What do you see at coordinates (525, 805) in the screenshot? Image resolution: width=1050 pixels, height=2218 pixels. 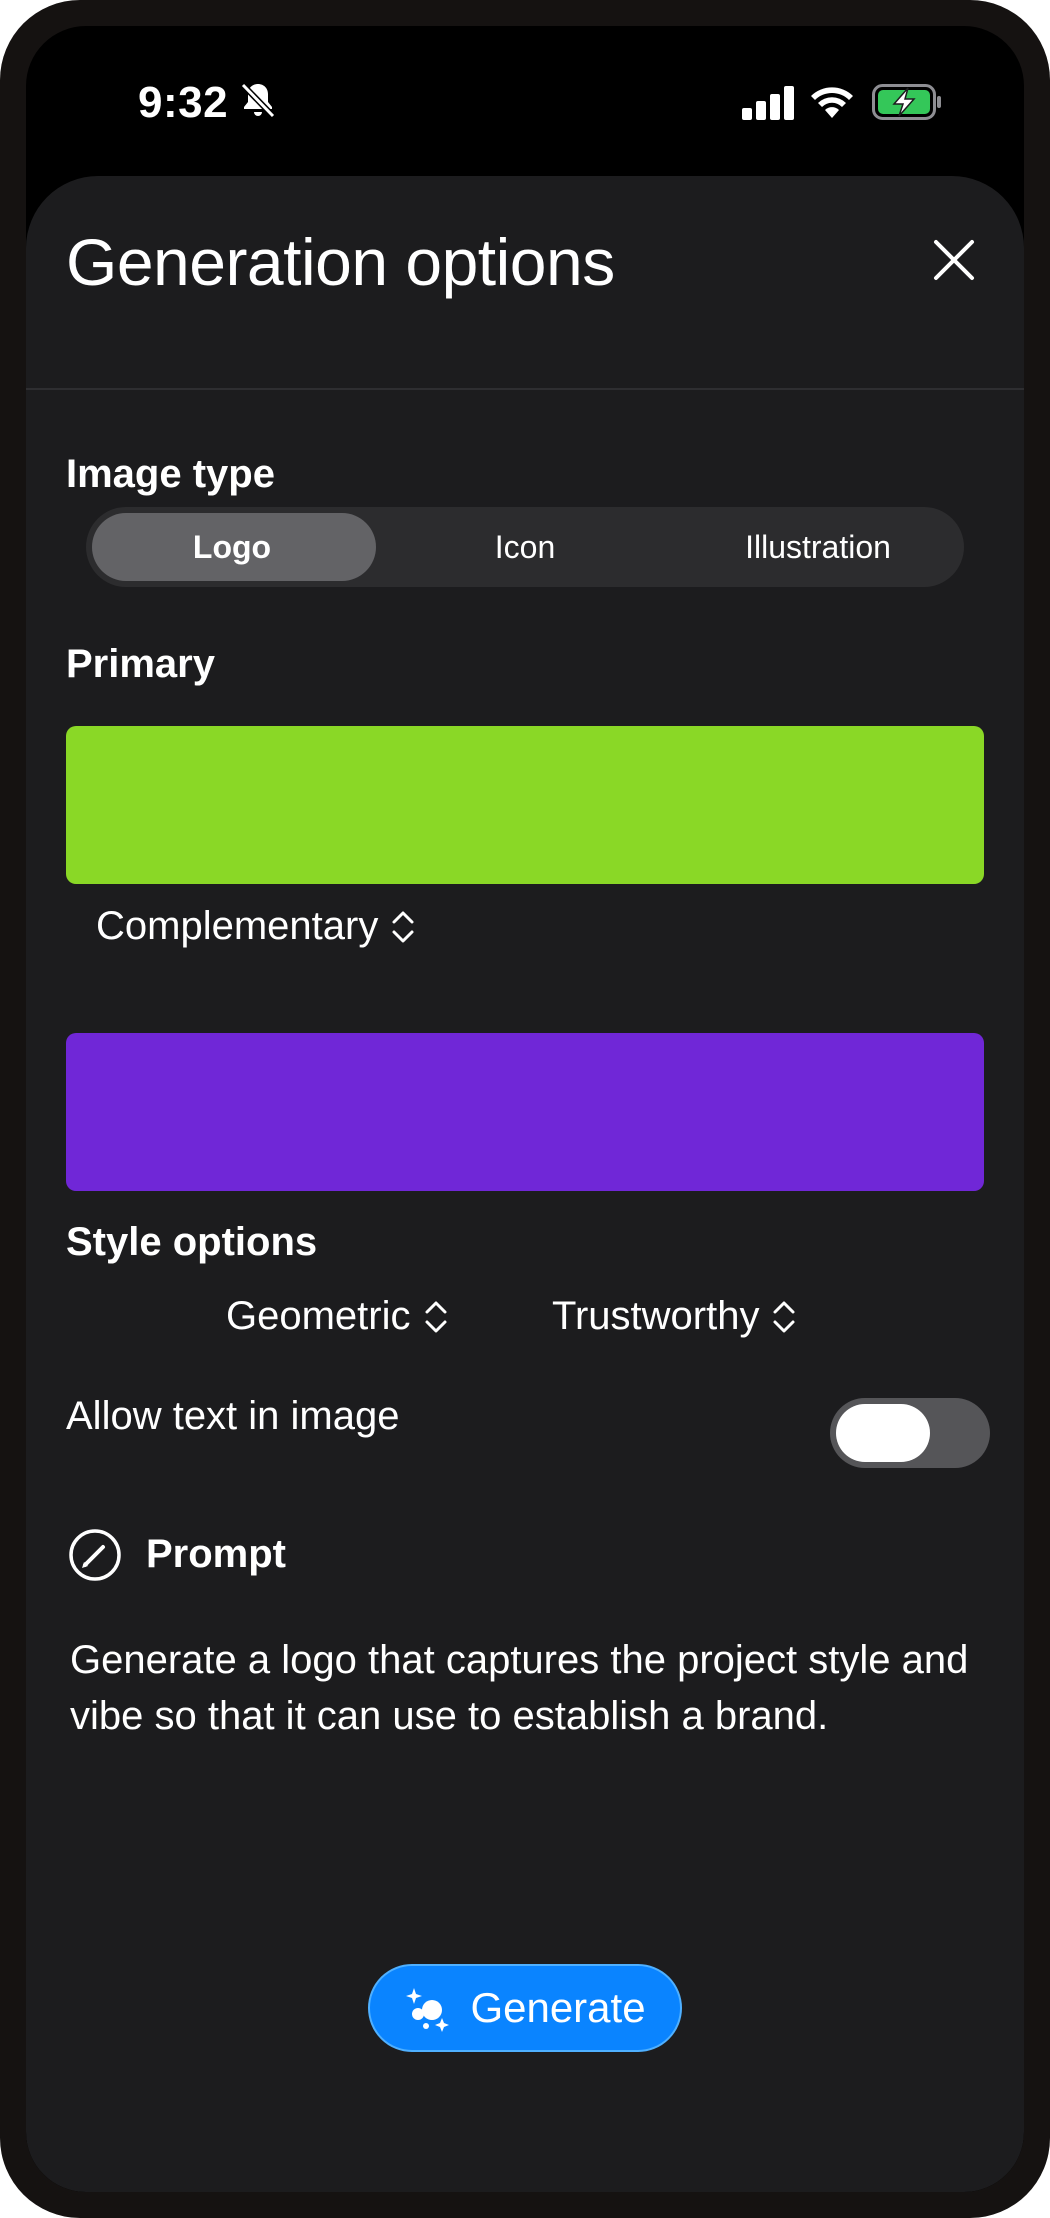 I see `primary-color-swatch` at bounding box center [525, 805].